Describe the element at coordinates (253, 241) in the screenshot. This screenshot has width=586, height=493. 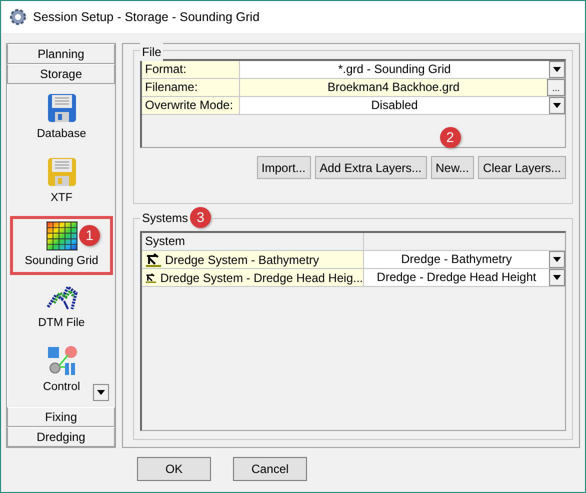
I see `column-header: System` at that location.